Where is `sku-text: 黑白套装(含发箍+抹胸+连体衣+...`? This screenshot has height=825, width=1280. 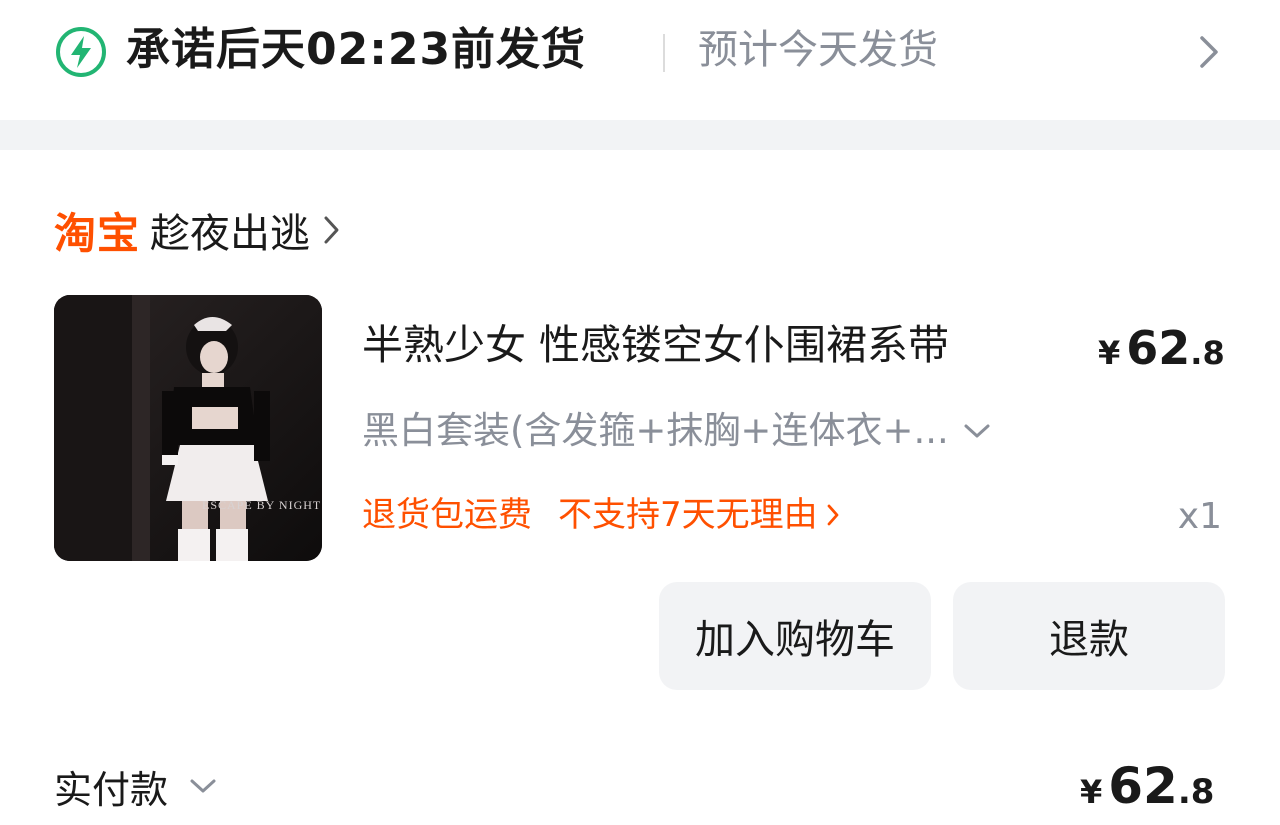 sku-text: 黑白套装(含发箍+抹胸+连体衣+... is located at coordinates (655, 430).